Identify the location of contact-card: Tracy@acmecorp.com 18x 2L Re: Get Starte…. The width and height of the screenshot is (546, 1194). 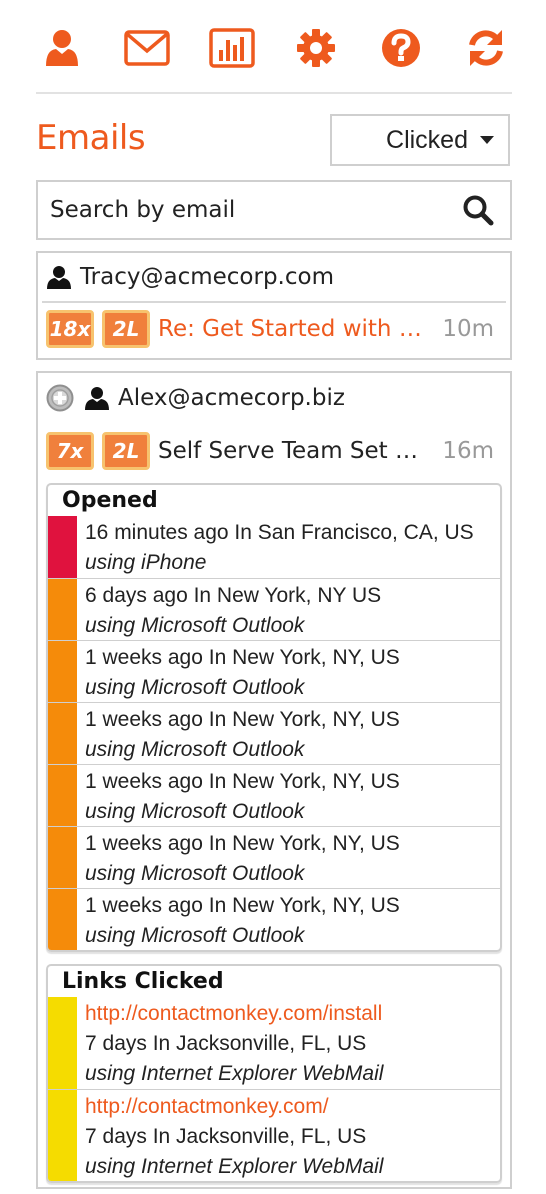
(274, 305).